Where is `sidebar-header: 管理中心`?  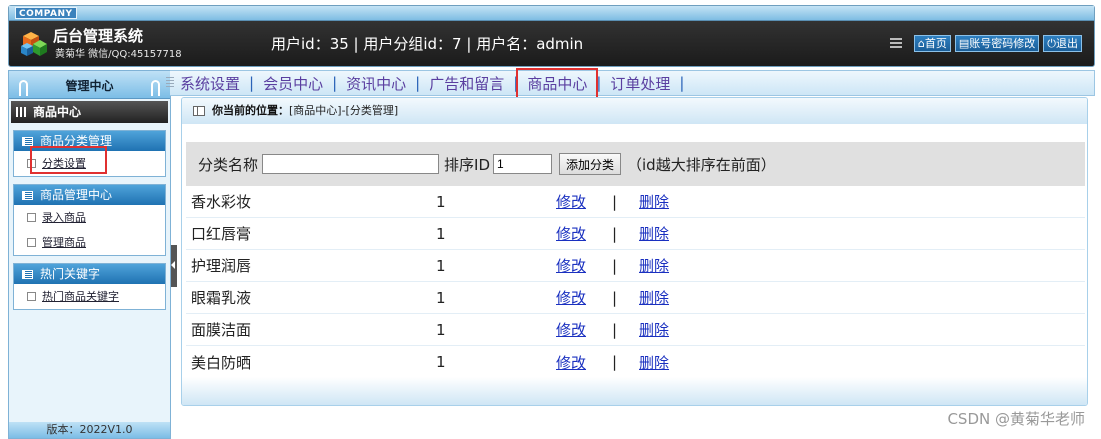
sidebar-header: 管理中心 is located at coordinates (89, 85).